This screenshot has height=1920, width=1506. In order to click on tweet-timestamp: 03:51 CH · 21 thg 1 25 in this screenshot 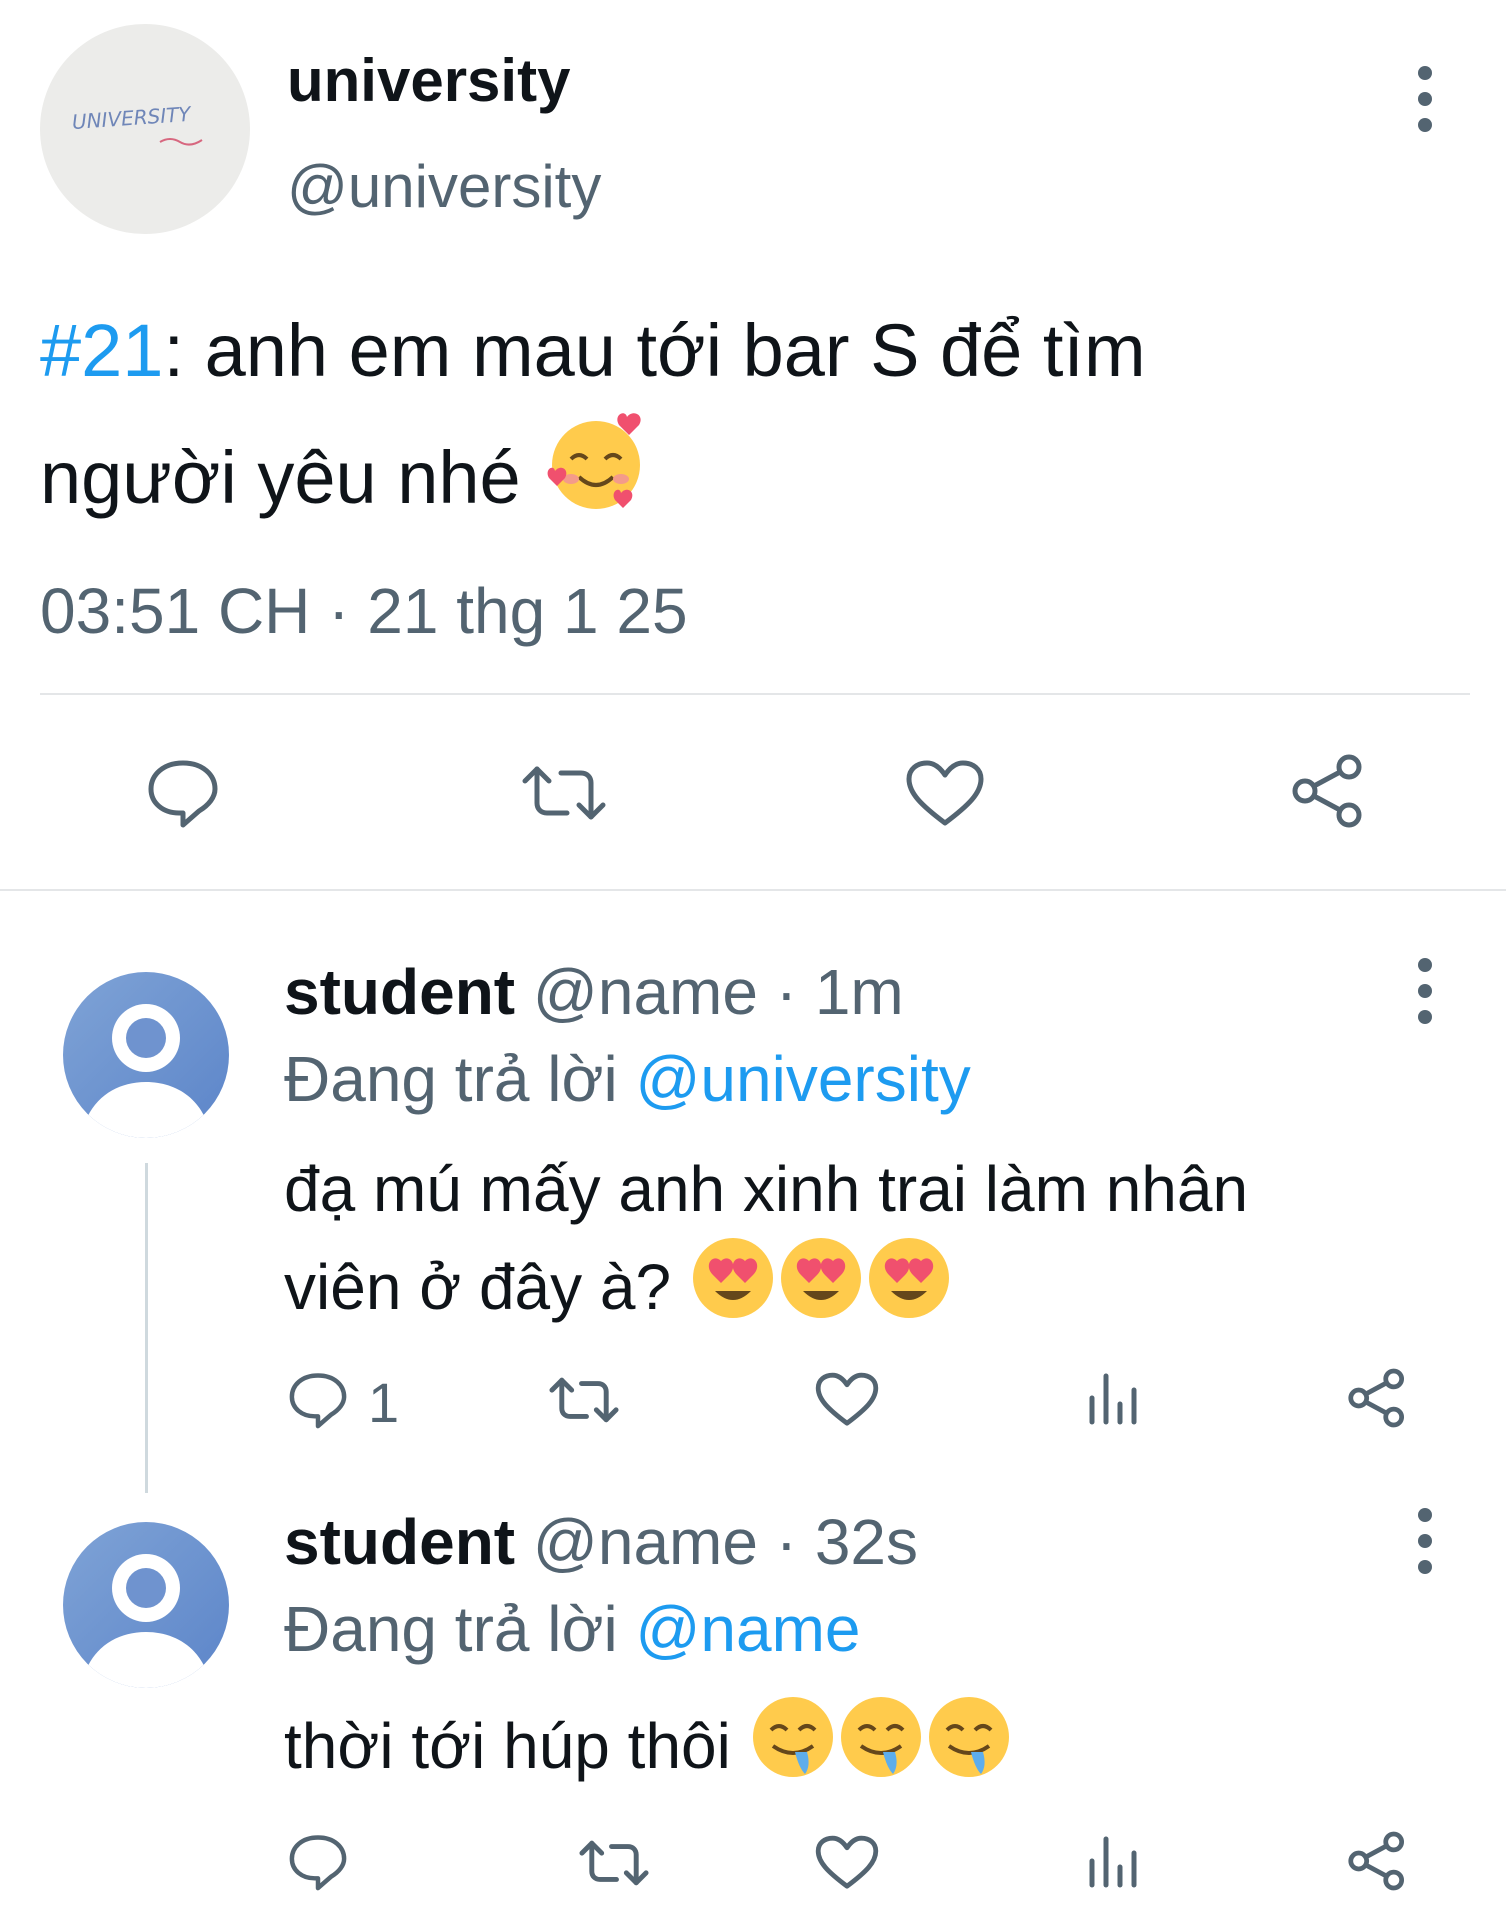, I will do `click(364, 611)`.